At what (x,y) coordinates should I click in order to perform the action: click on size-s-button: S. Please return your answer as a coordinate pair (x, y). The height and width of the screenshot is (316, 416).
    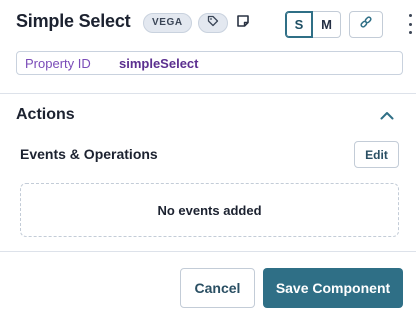
    Looking at the image, I should click on (299, 24).